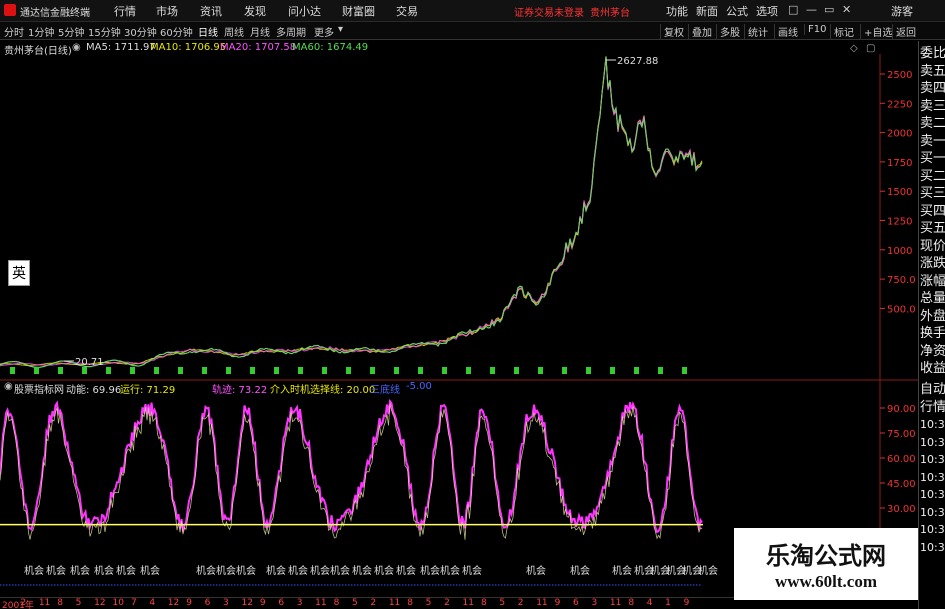  I want to click on stock-tab: 贵州茅台, so click(610, 11).